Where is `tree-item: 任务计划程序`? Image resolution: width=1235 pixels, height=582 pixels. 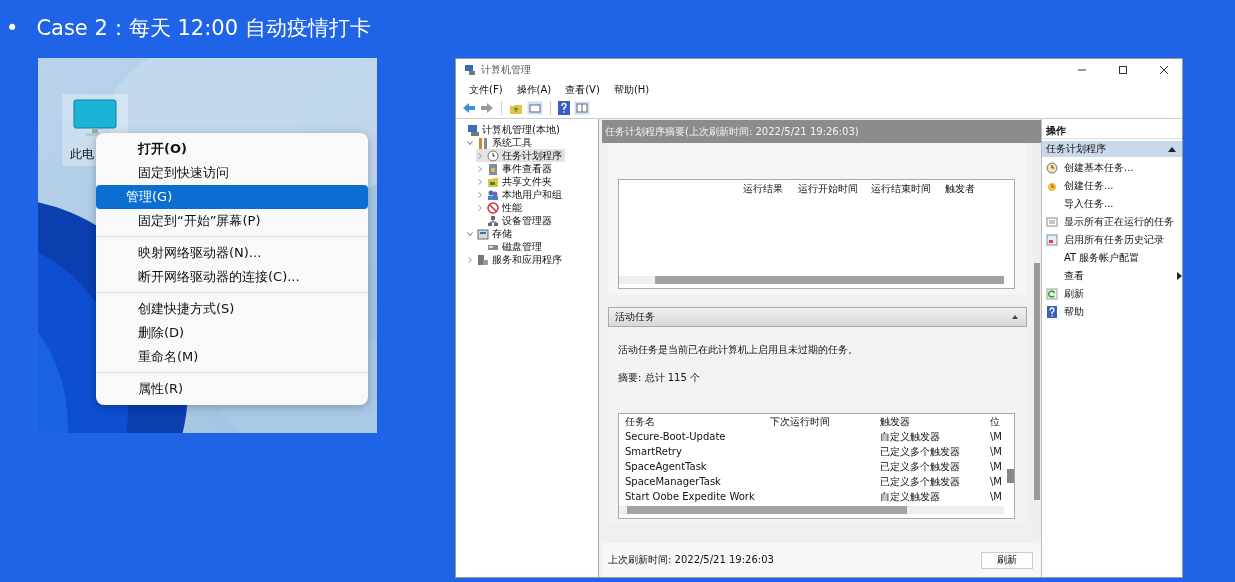
tree-item: 任务计划程序 is located at coordinates (520, 155).